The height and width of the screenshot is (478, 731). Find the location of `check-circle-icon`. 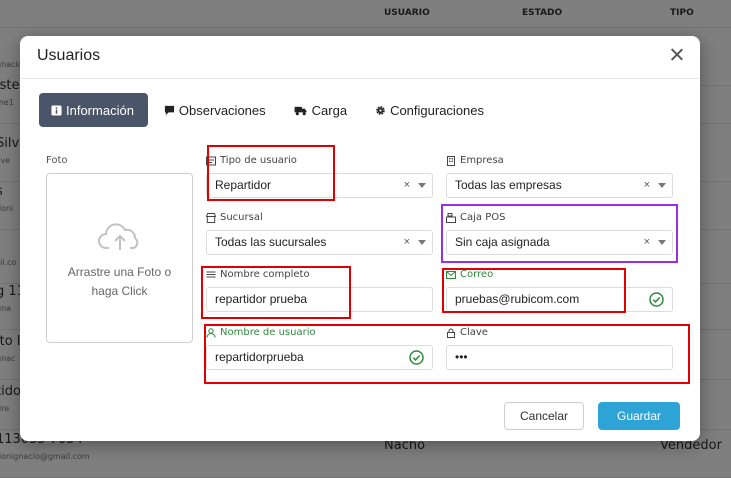

check-circle-icon is located at coordinates (656, 299).